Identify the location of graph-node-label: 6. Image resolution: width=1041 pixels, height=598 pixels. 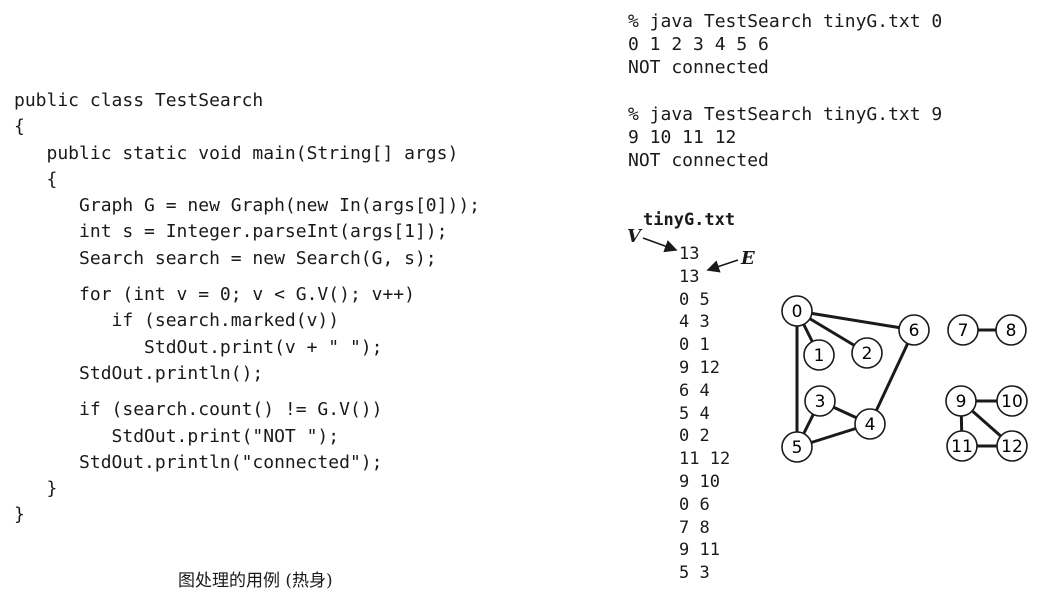
(914, 331).